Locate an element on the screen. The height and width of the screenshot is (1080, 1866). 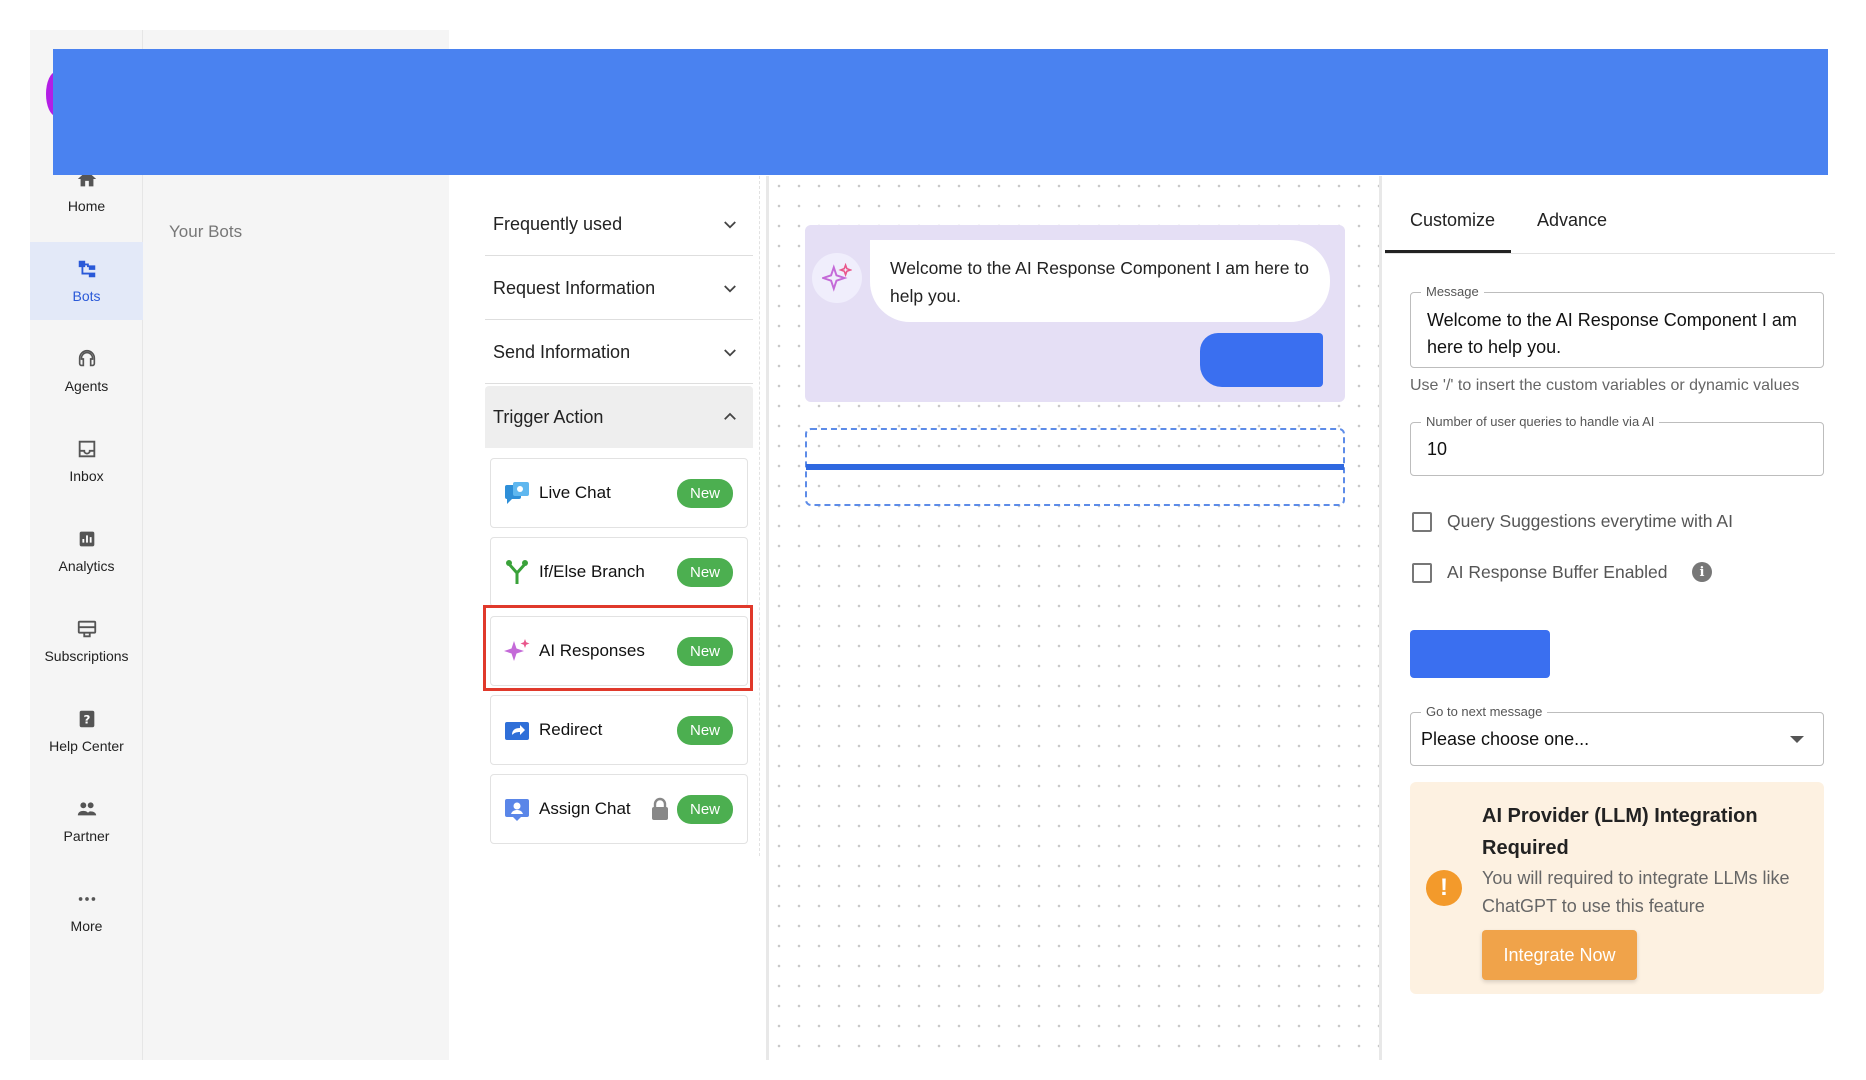
tab-customize: Customize is located at coordinates (1452, 220).